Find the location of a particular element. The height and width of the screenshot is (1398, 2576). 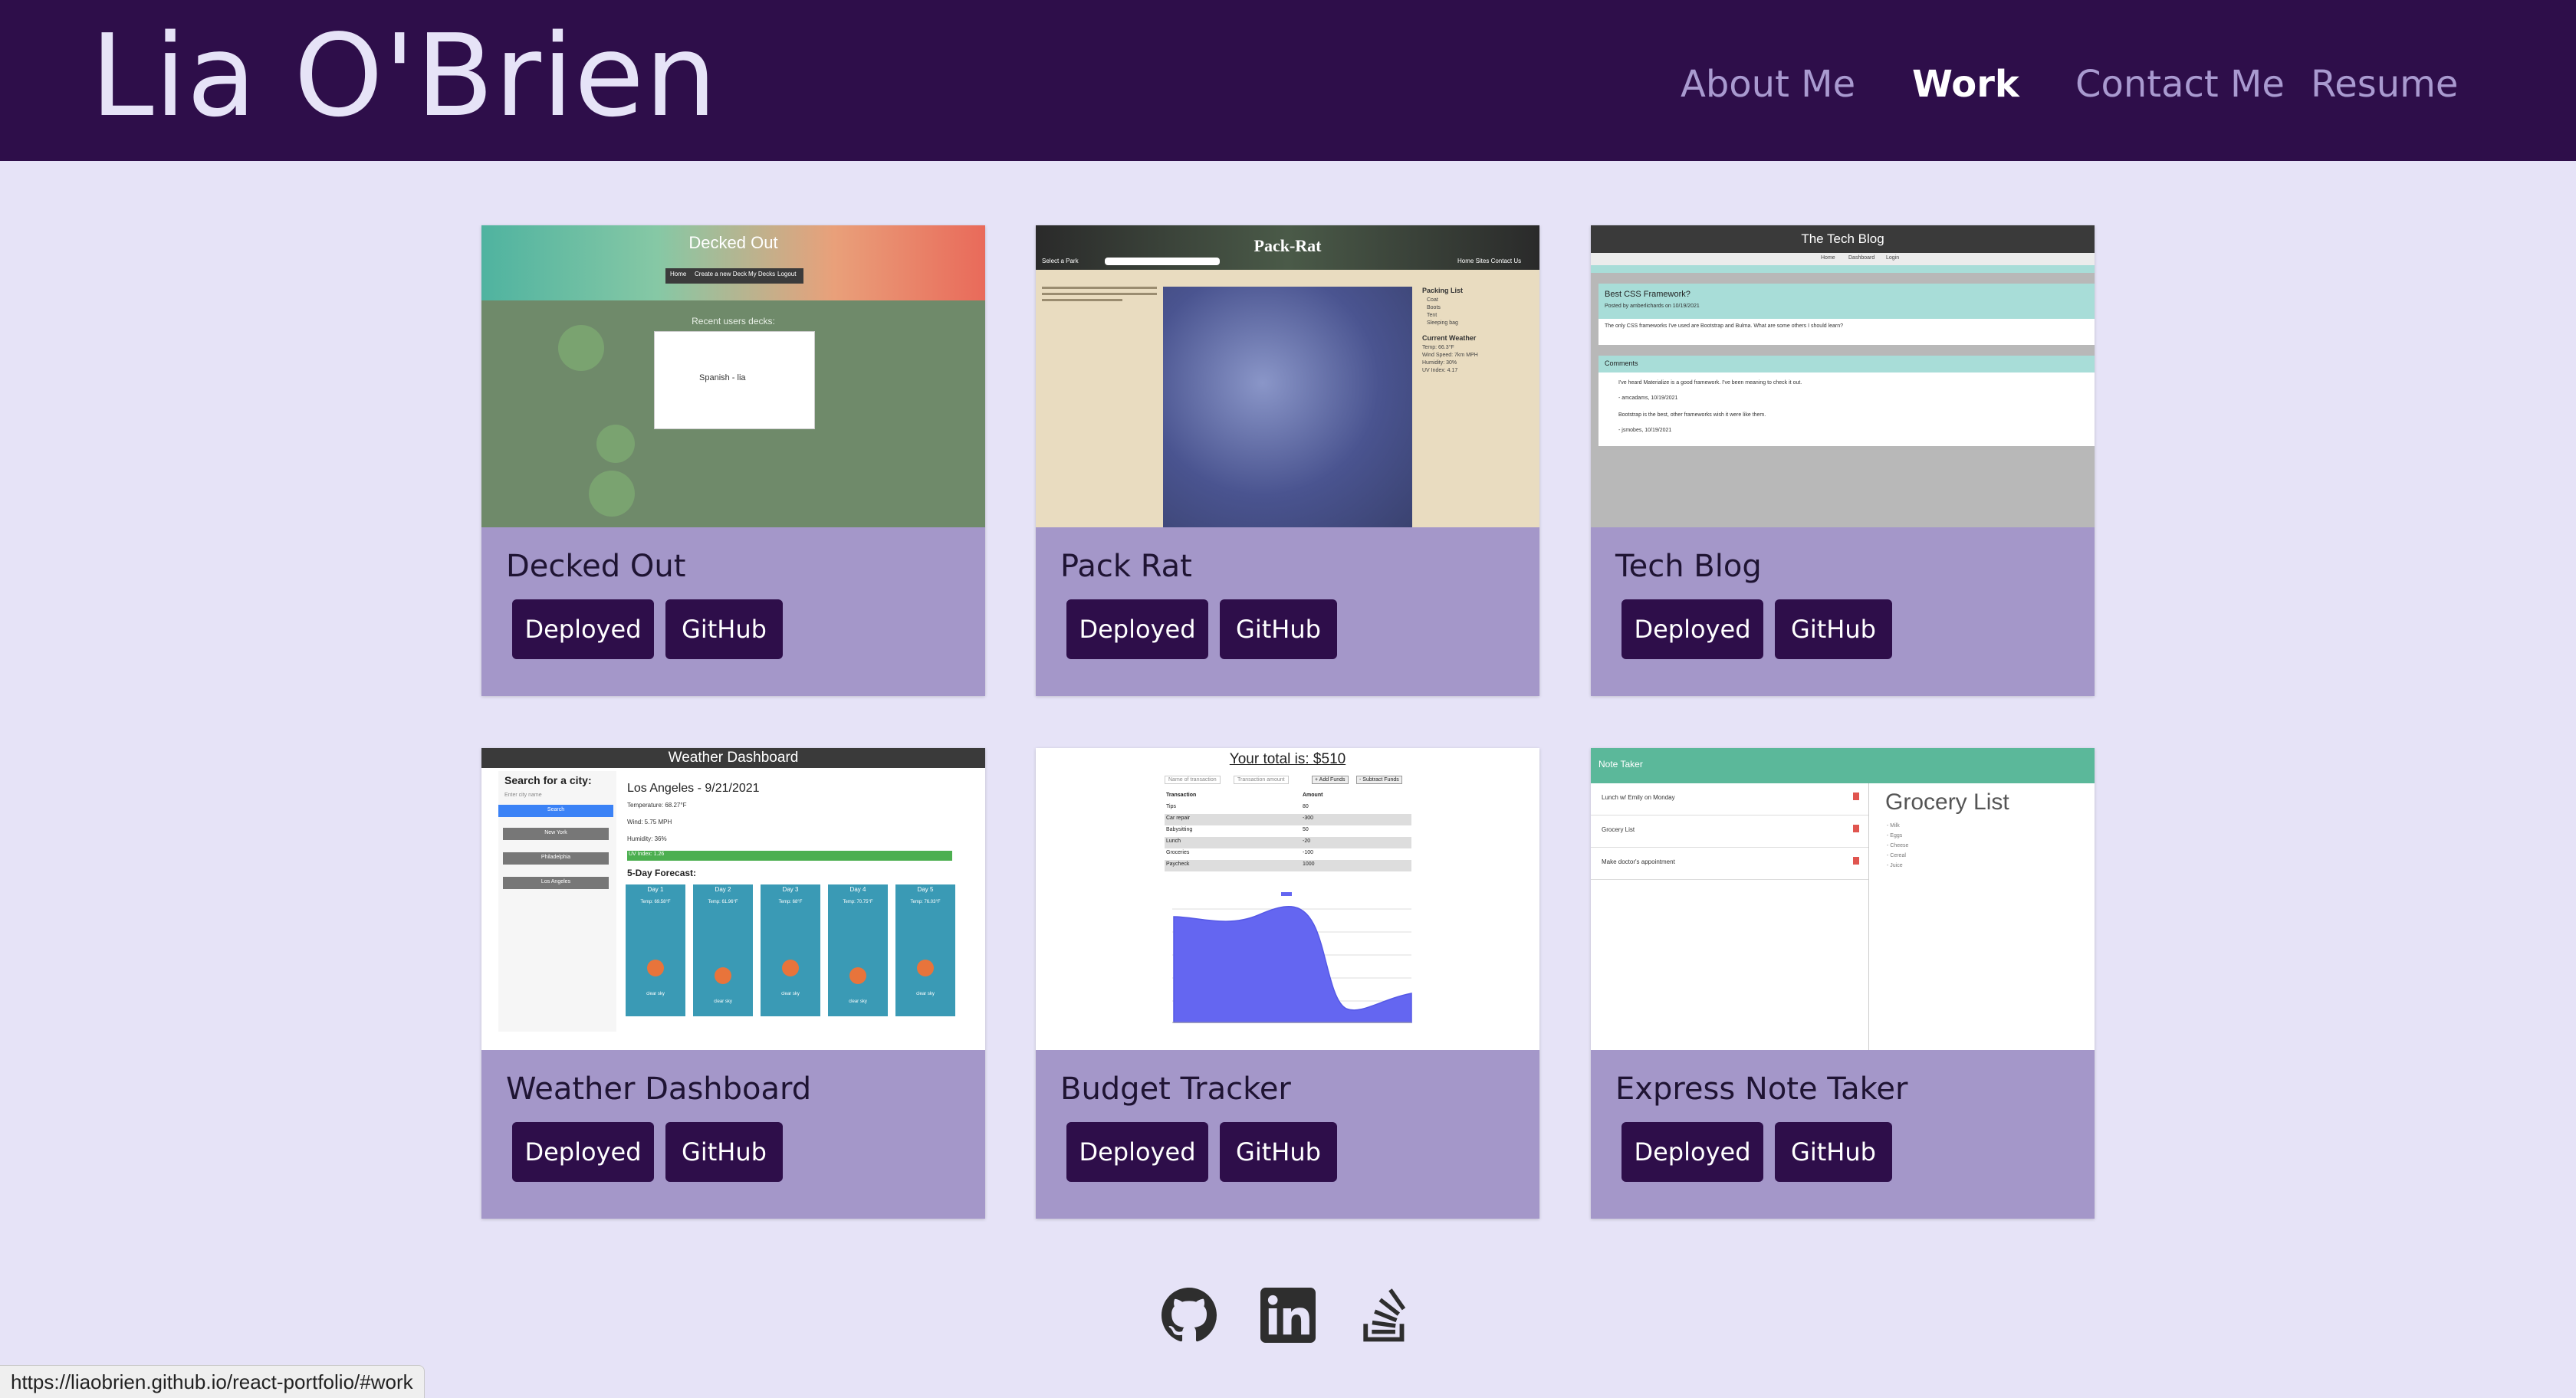

screenshot-forecast-day: Day 1 Temp: 69.58°F clear sky is located at coordinates (655, 950).